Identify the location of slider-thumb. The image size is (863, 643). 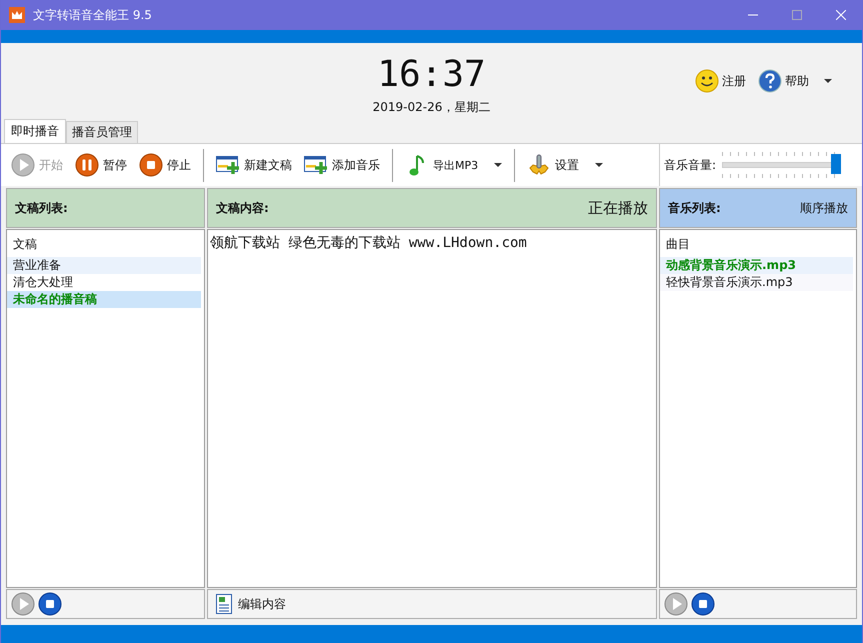
(836, 164).